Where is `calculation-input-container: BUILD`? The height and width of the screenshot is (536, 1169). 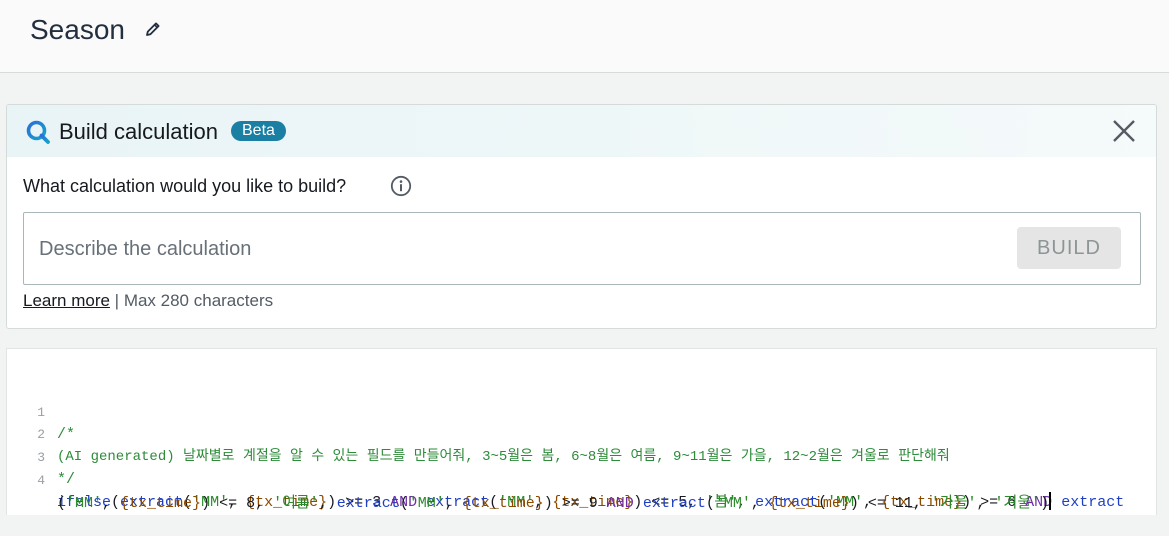 calculation-input-container: BUILD is located at coordinates (582, 248).